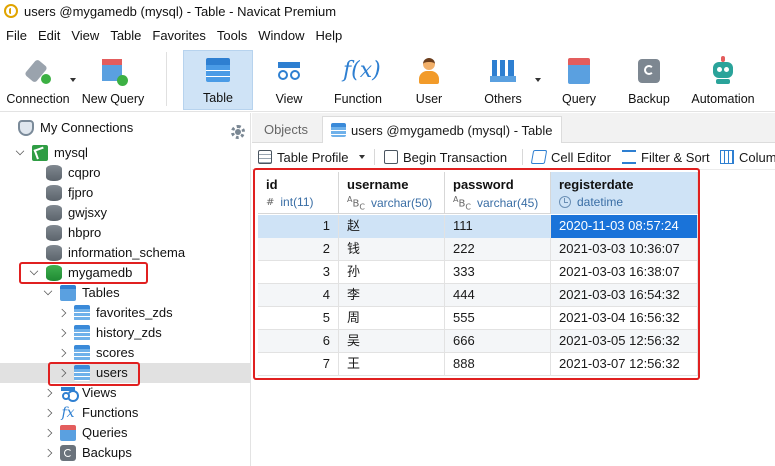 The width and height of the screenshot is (775, 466). Describe the element at coordinates (298, 193) in the screenshot. I see `column-header-id: id # int(11)` at that location.